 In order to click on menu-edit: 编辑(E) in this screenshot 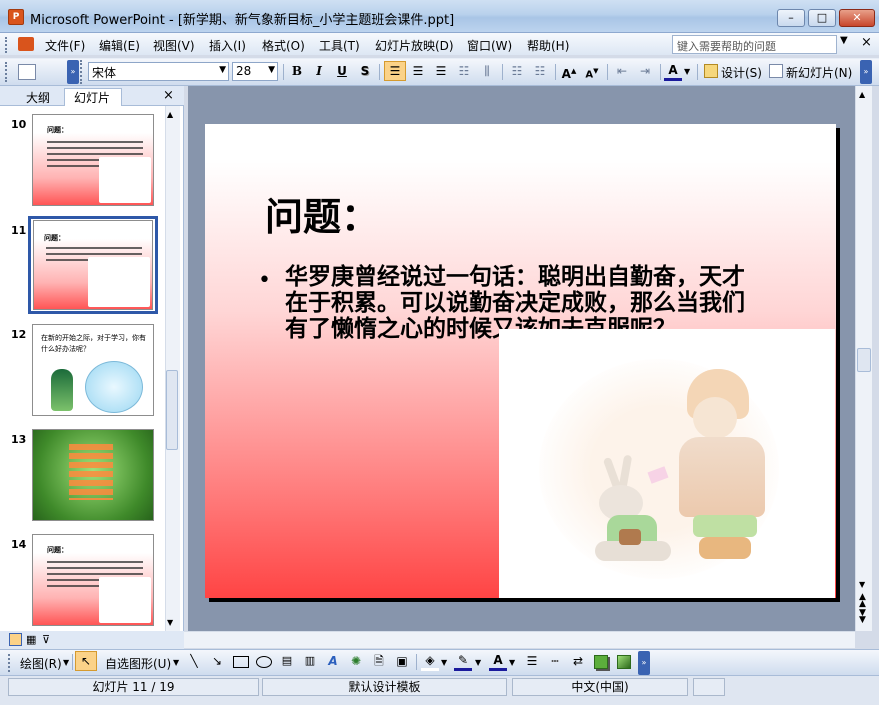, I will do `click(119, 45)`.